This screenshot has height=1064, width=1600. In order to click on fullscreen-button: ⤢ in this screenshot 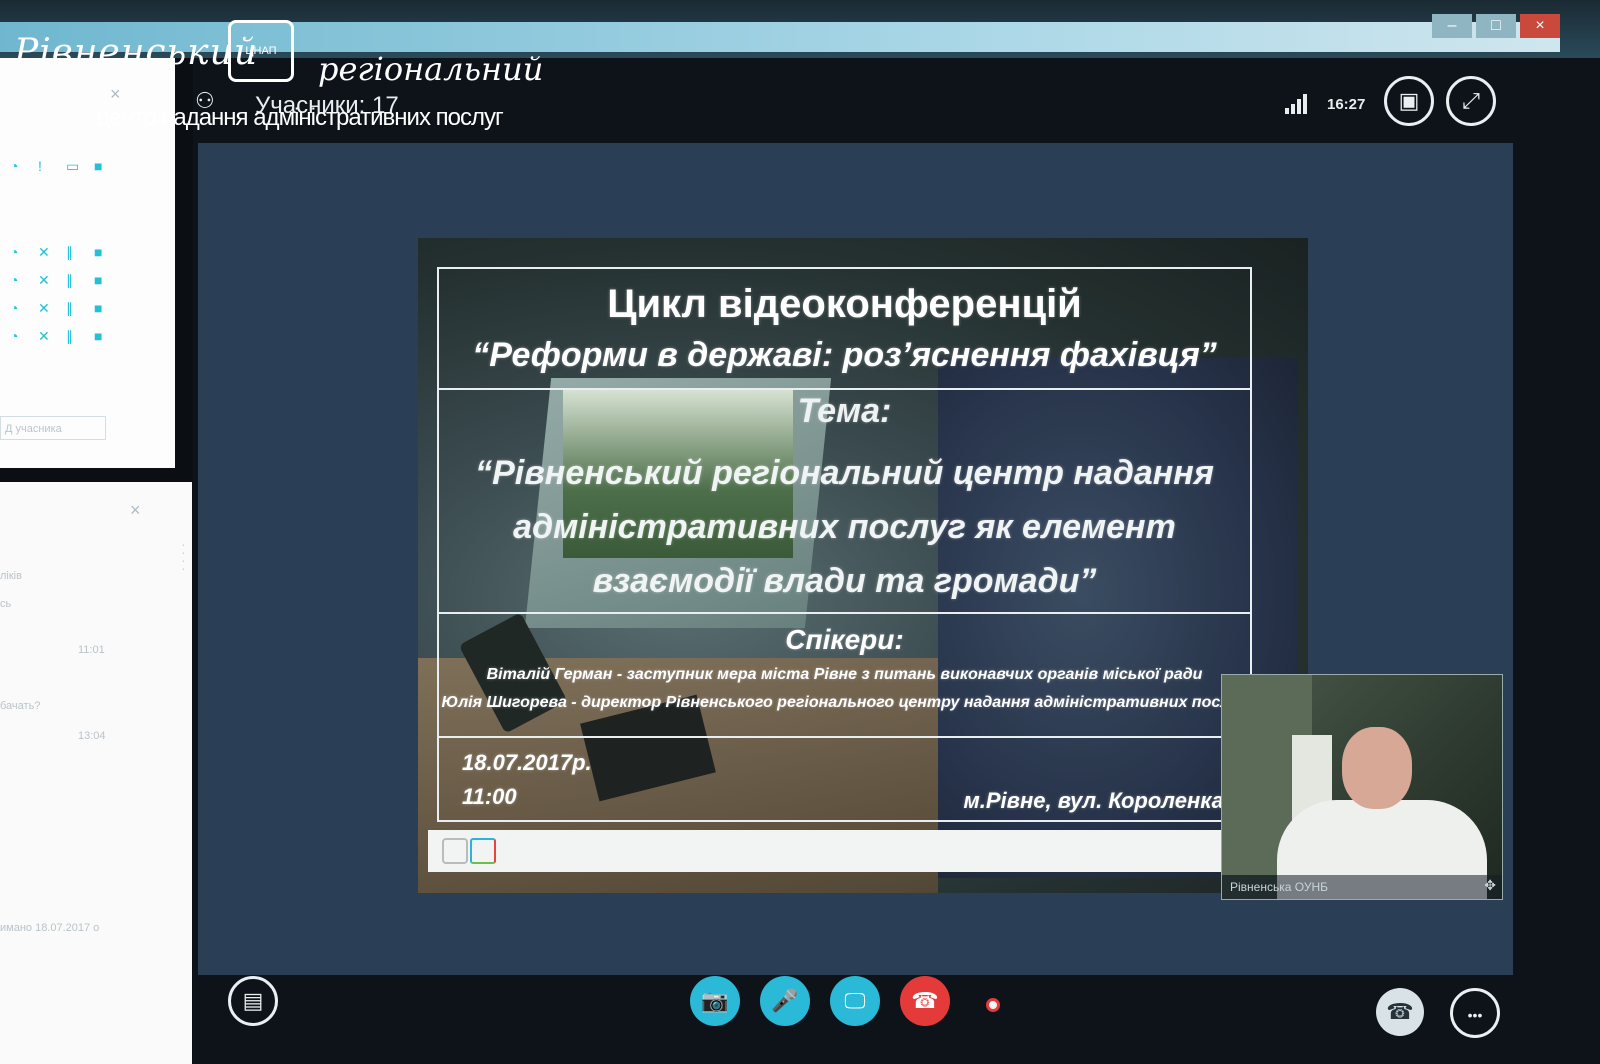, I will do `click(1471, 101)`.